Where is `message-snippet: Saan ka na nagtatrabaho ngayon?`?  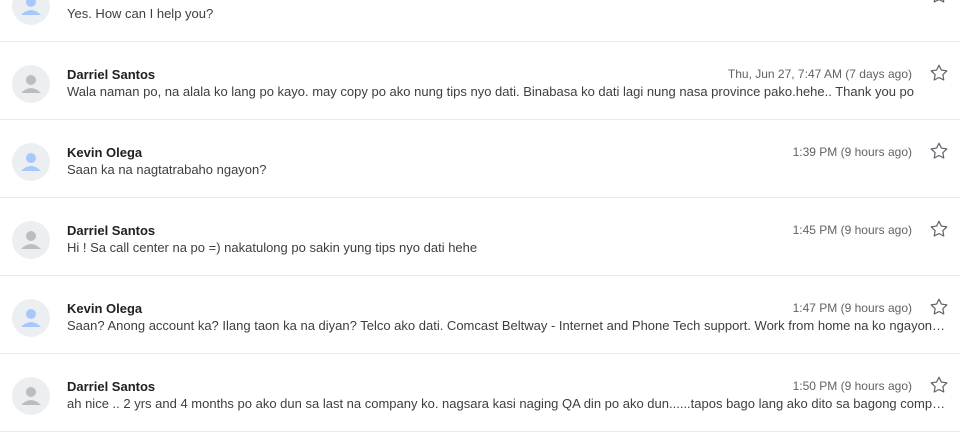
message-snippet: Saan ka na nagtatrabaho ngayon? is located at coordinates (167, 169).